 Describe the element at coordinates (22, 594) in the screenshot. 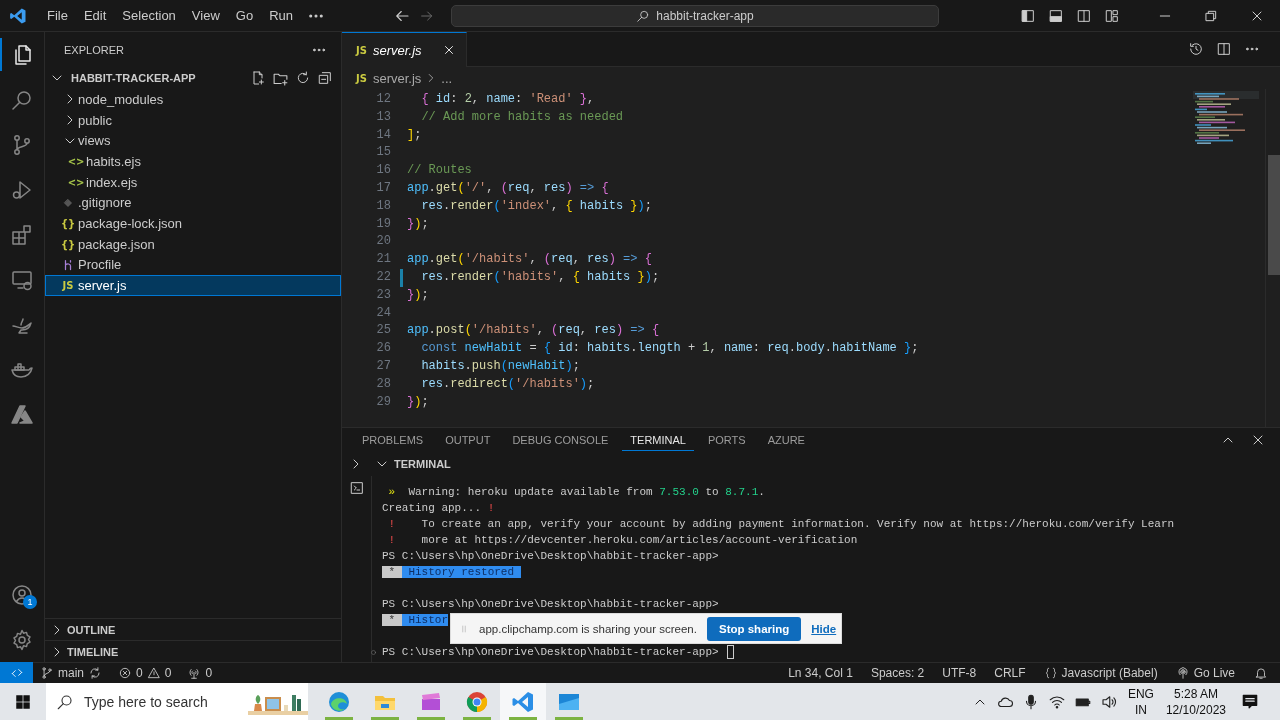

I see `account-icon` at that location.